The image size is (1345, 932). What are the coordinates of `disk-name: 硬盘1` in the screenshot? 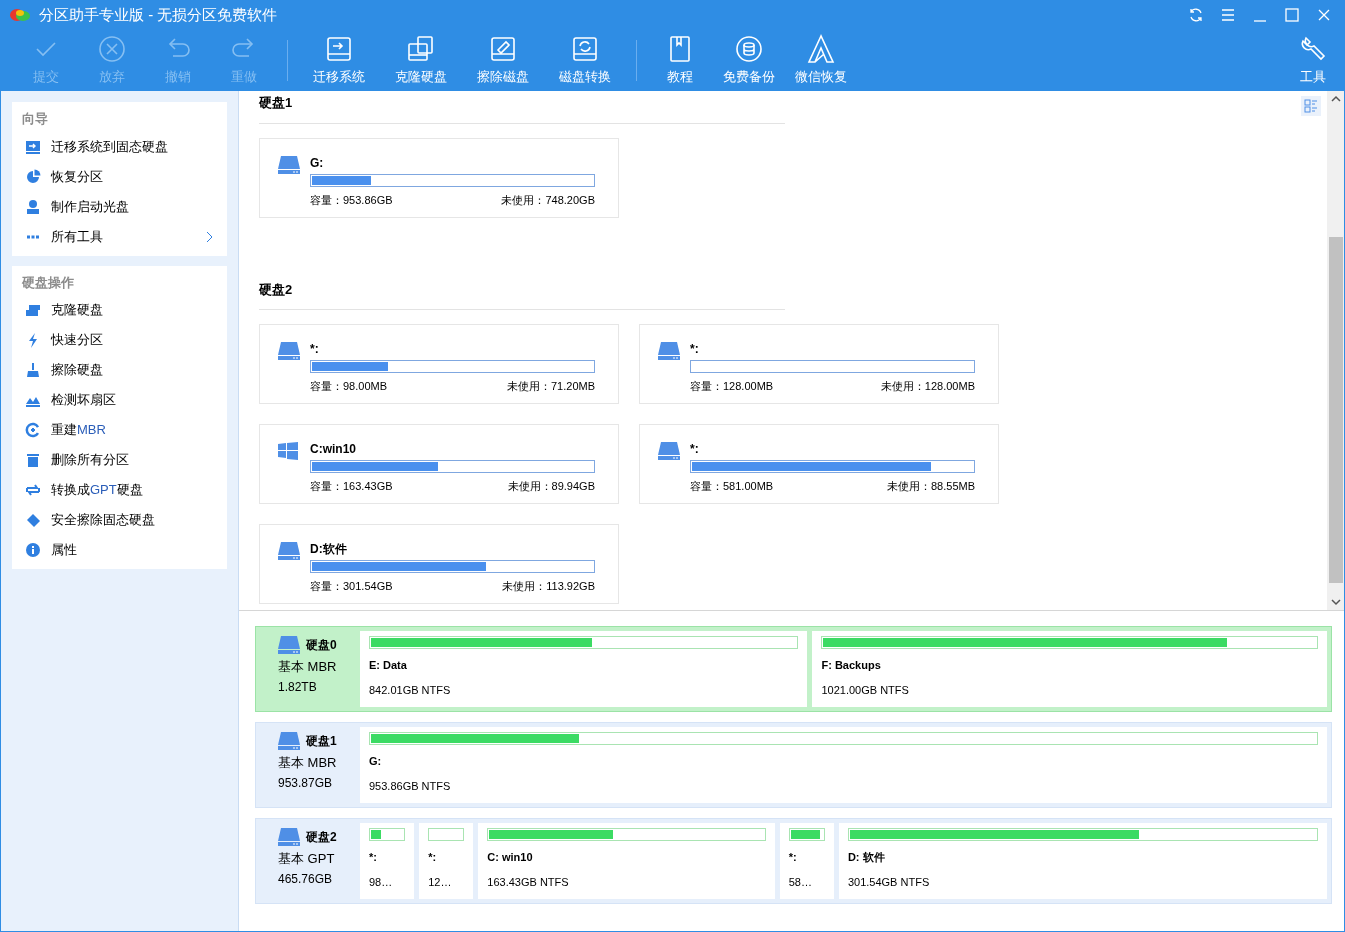 It's located at (321, 741).